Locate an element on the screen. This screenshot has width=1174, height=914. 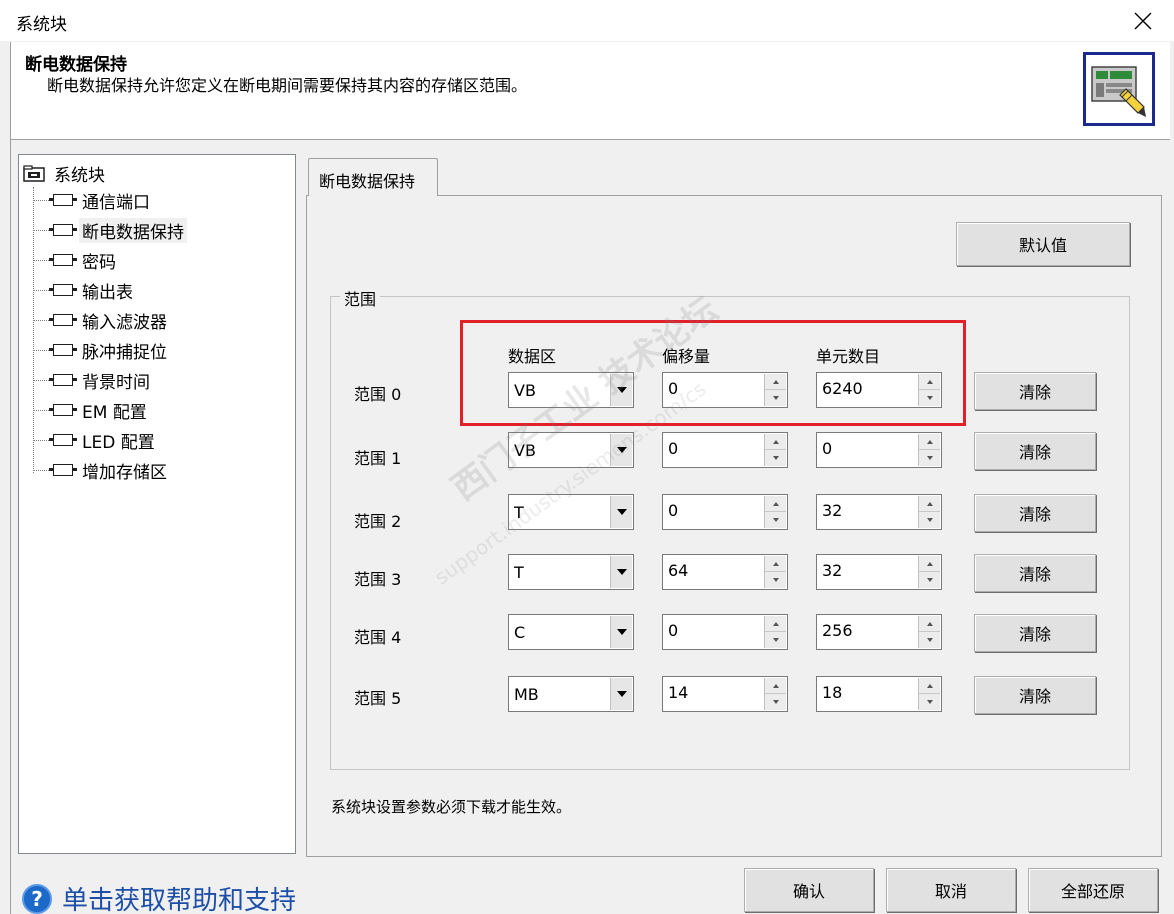
window-title: 系统块 is located at coordinates (41, 25).